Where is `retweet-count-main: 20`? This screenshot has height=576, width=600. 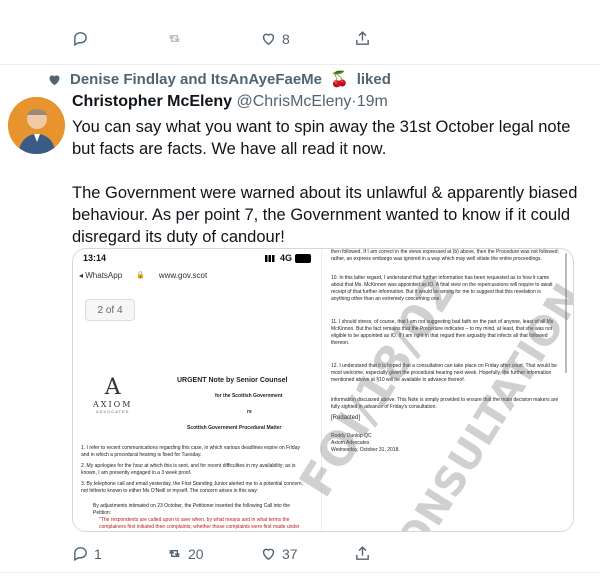 retweet-count-main: 20 is located at coordinates (196, 553).